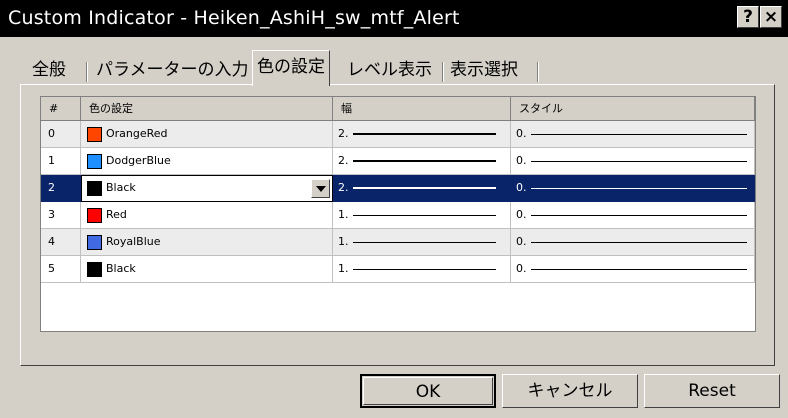 The width and height of the screenshot is (788, 418). What do you see at coordinates (484, 70) in the screenshot?
I see `tab-visualization: 表示選択` at bounding box center [484, 70].